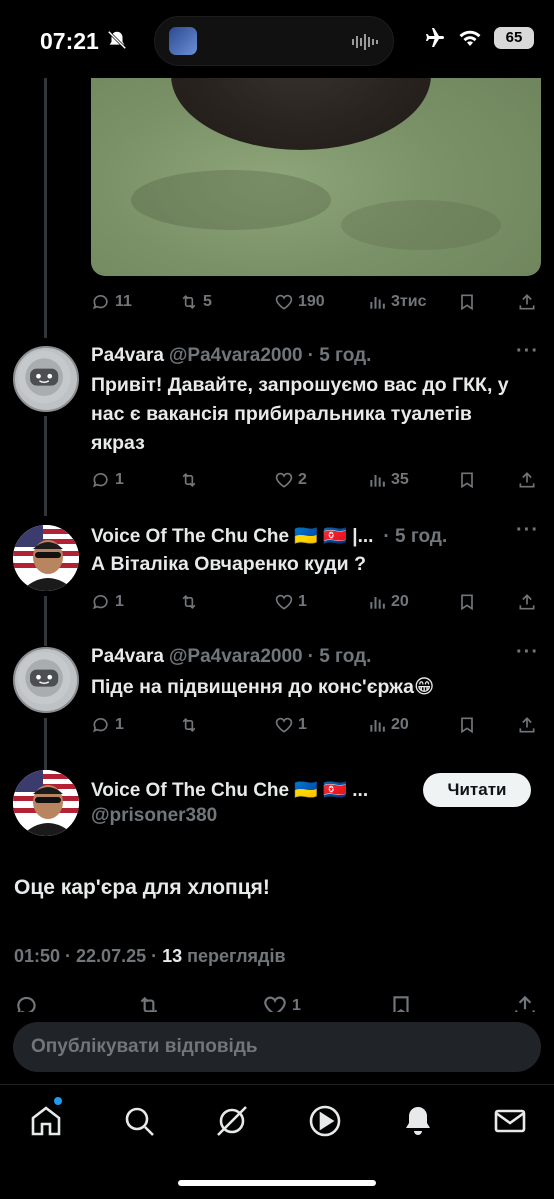 This screenshot has width=554, height=1199. Describe the element at coordinates (234, 956) in the screenshot. I see `tweet-views-label: переглядів` at that location.